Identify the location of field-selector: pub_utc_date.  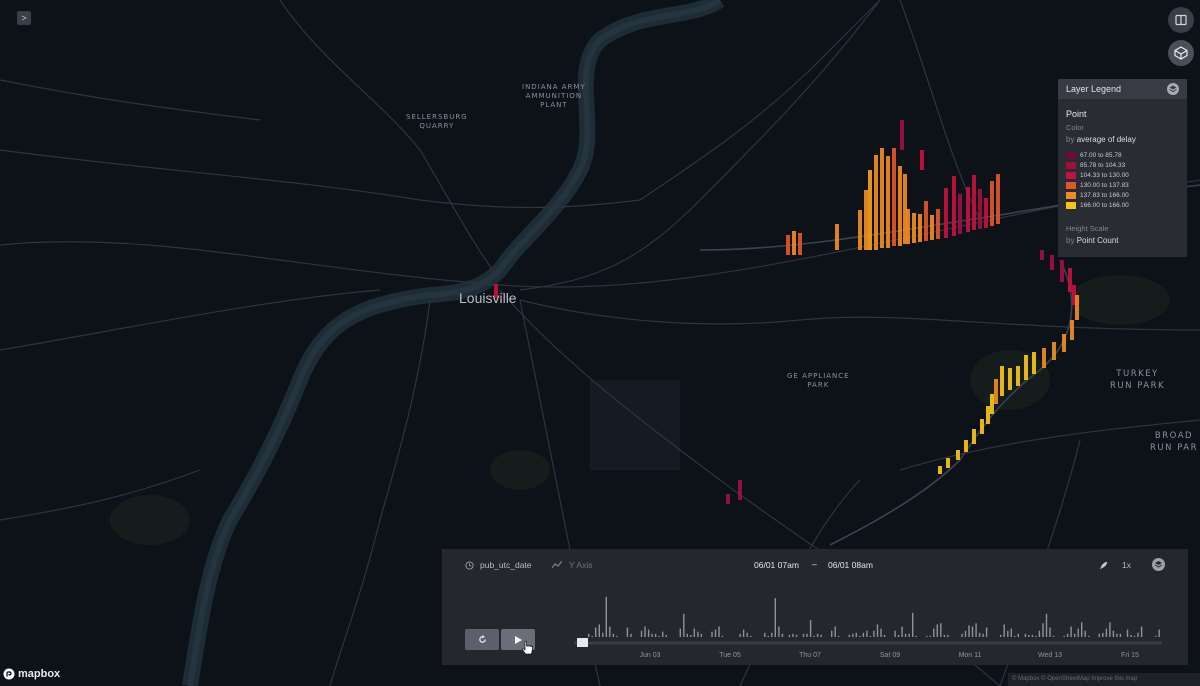
(498, 565).